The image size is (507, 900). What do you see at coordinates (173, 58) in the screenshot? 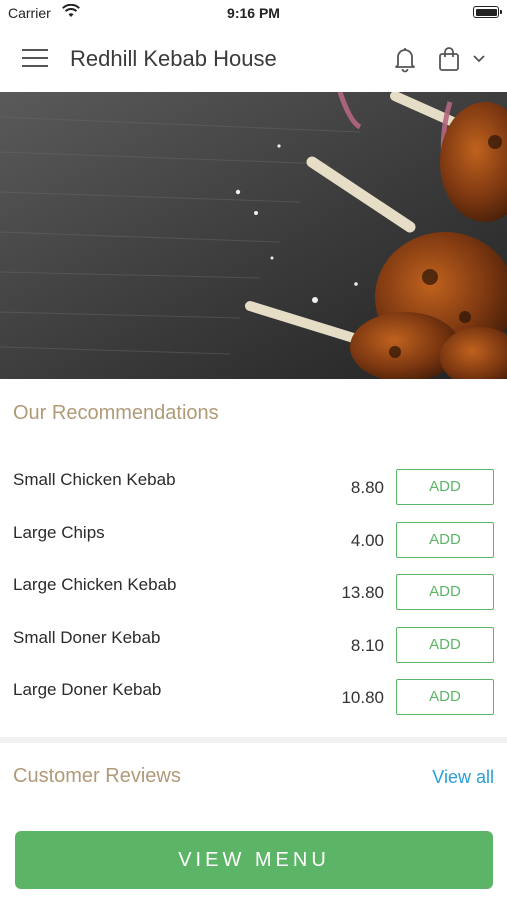
I see `page-title: Redhill Kebab House` at bounding box center [173, 58].